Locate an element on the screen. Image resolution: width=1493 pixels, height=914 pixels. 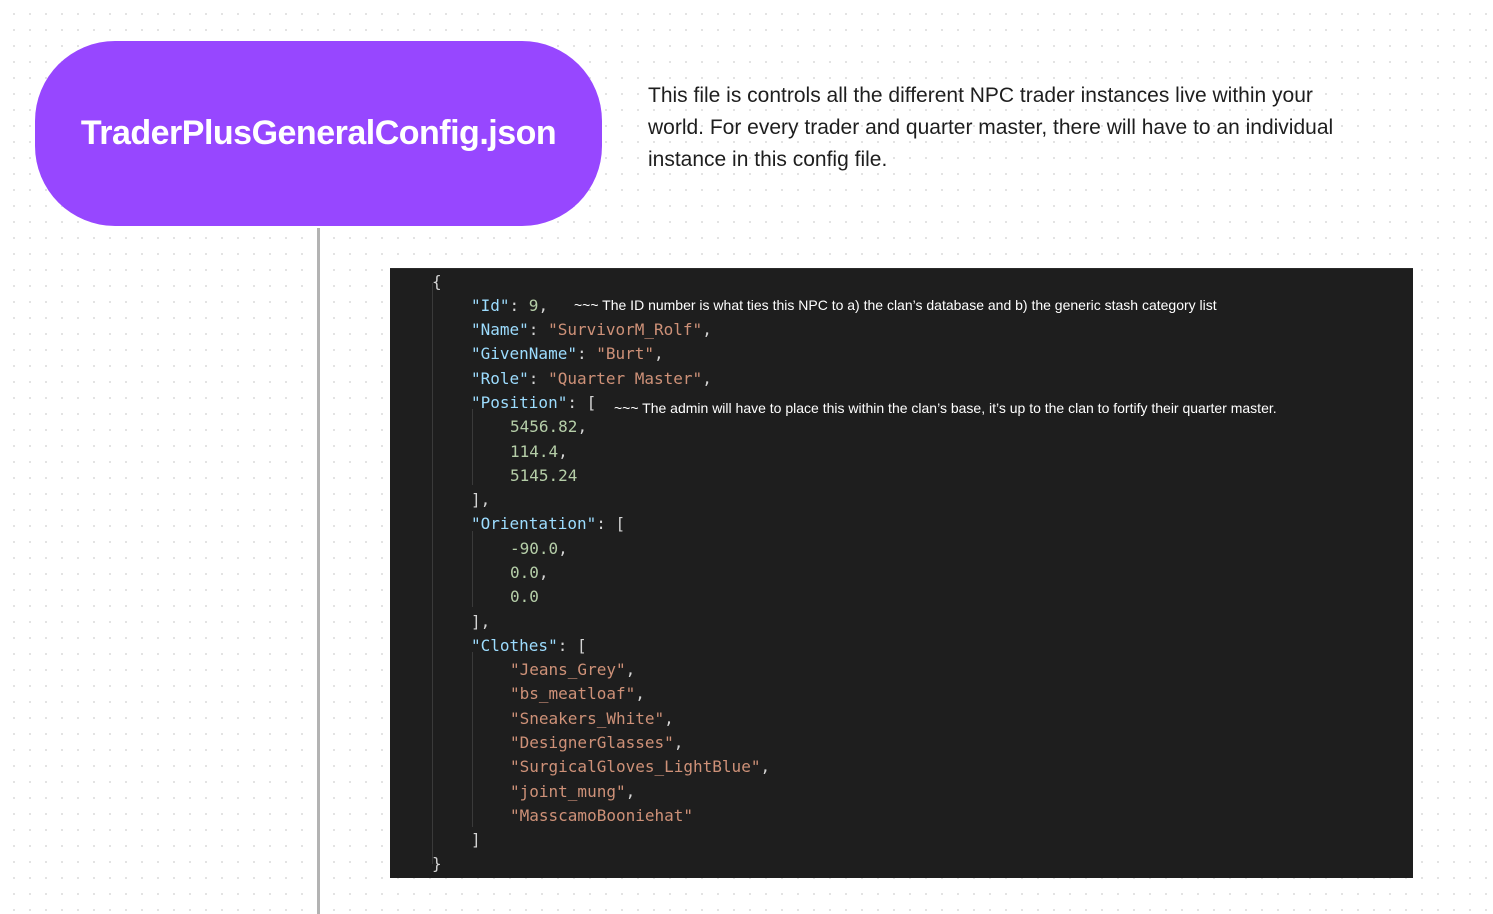
connector-line is located at coordinates (318, 571).